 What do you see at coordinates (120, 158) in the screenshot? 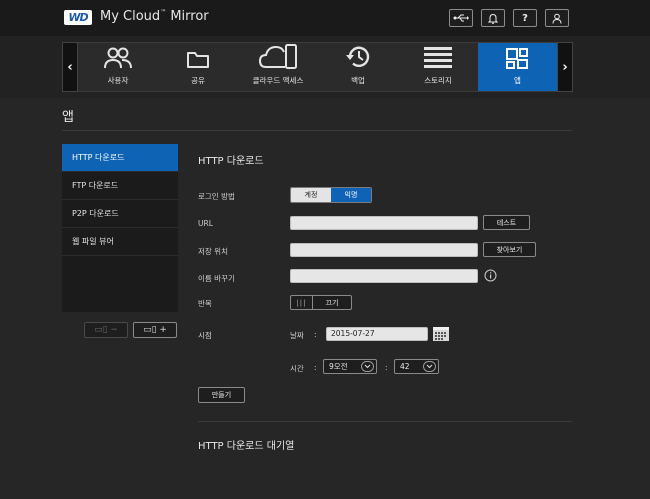
I see `sidebar-item-http-download: HTTP 다운로드` at bounding box center [120, 158].